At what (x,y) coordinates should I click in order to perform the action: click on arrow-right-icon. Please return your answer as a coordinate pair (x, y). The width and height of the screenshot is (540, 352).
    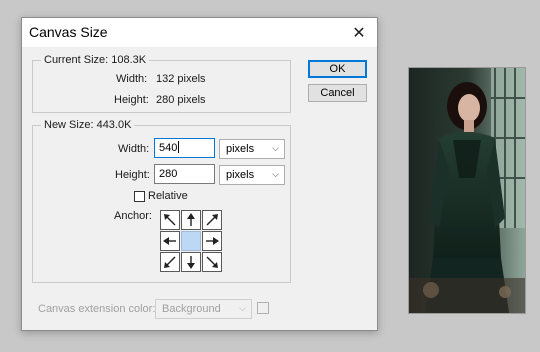
    Looking at the image, I should click on (212, 241).